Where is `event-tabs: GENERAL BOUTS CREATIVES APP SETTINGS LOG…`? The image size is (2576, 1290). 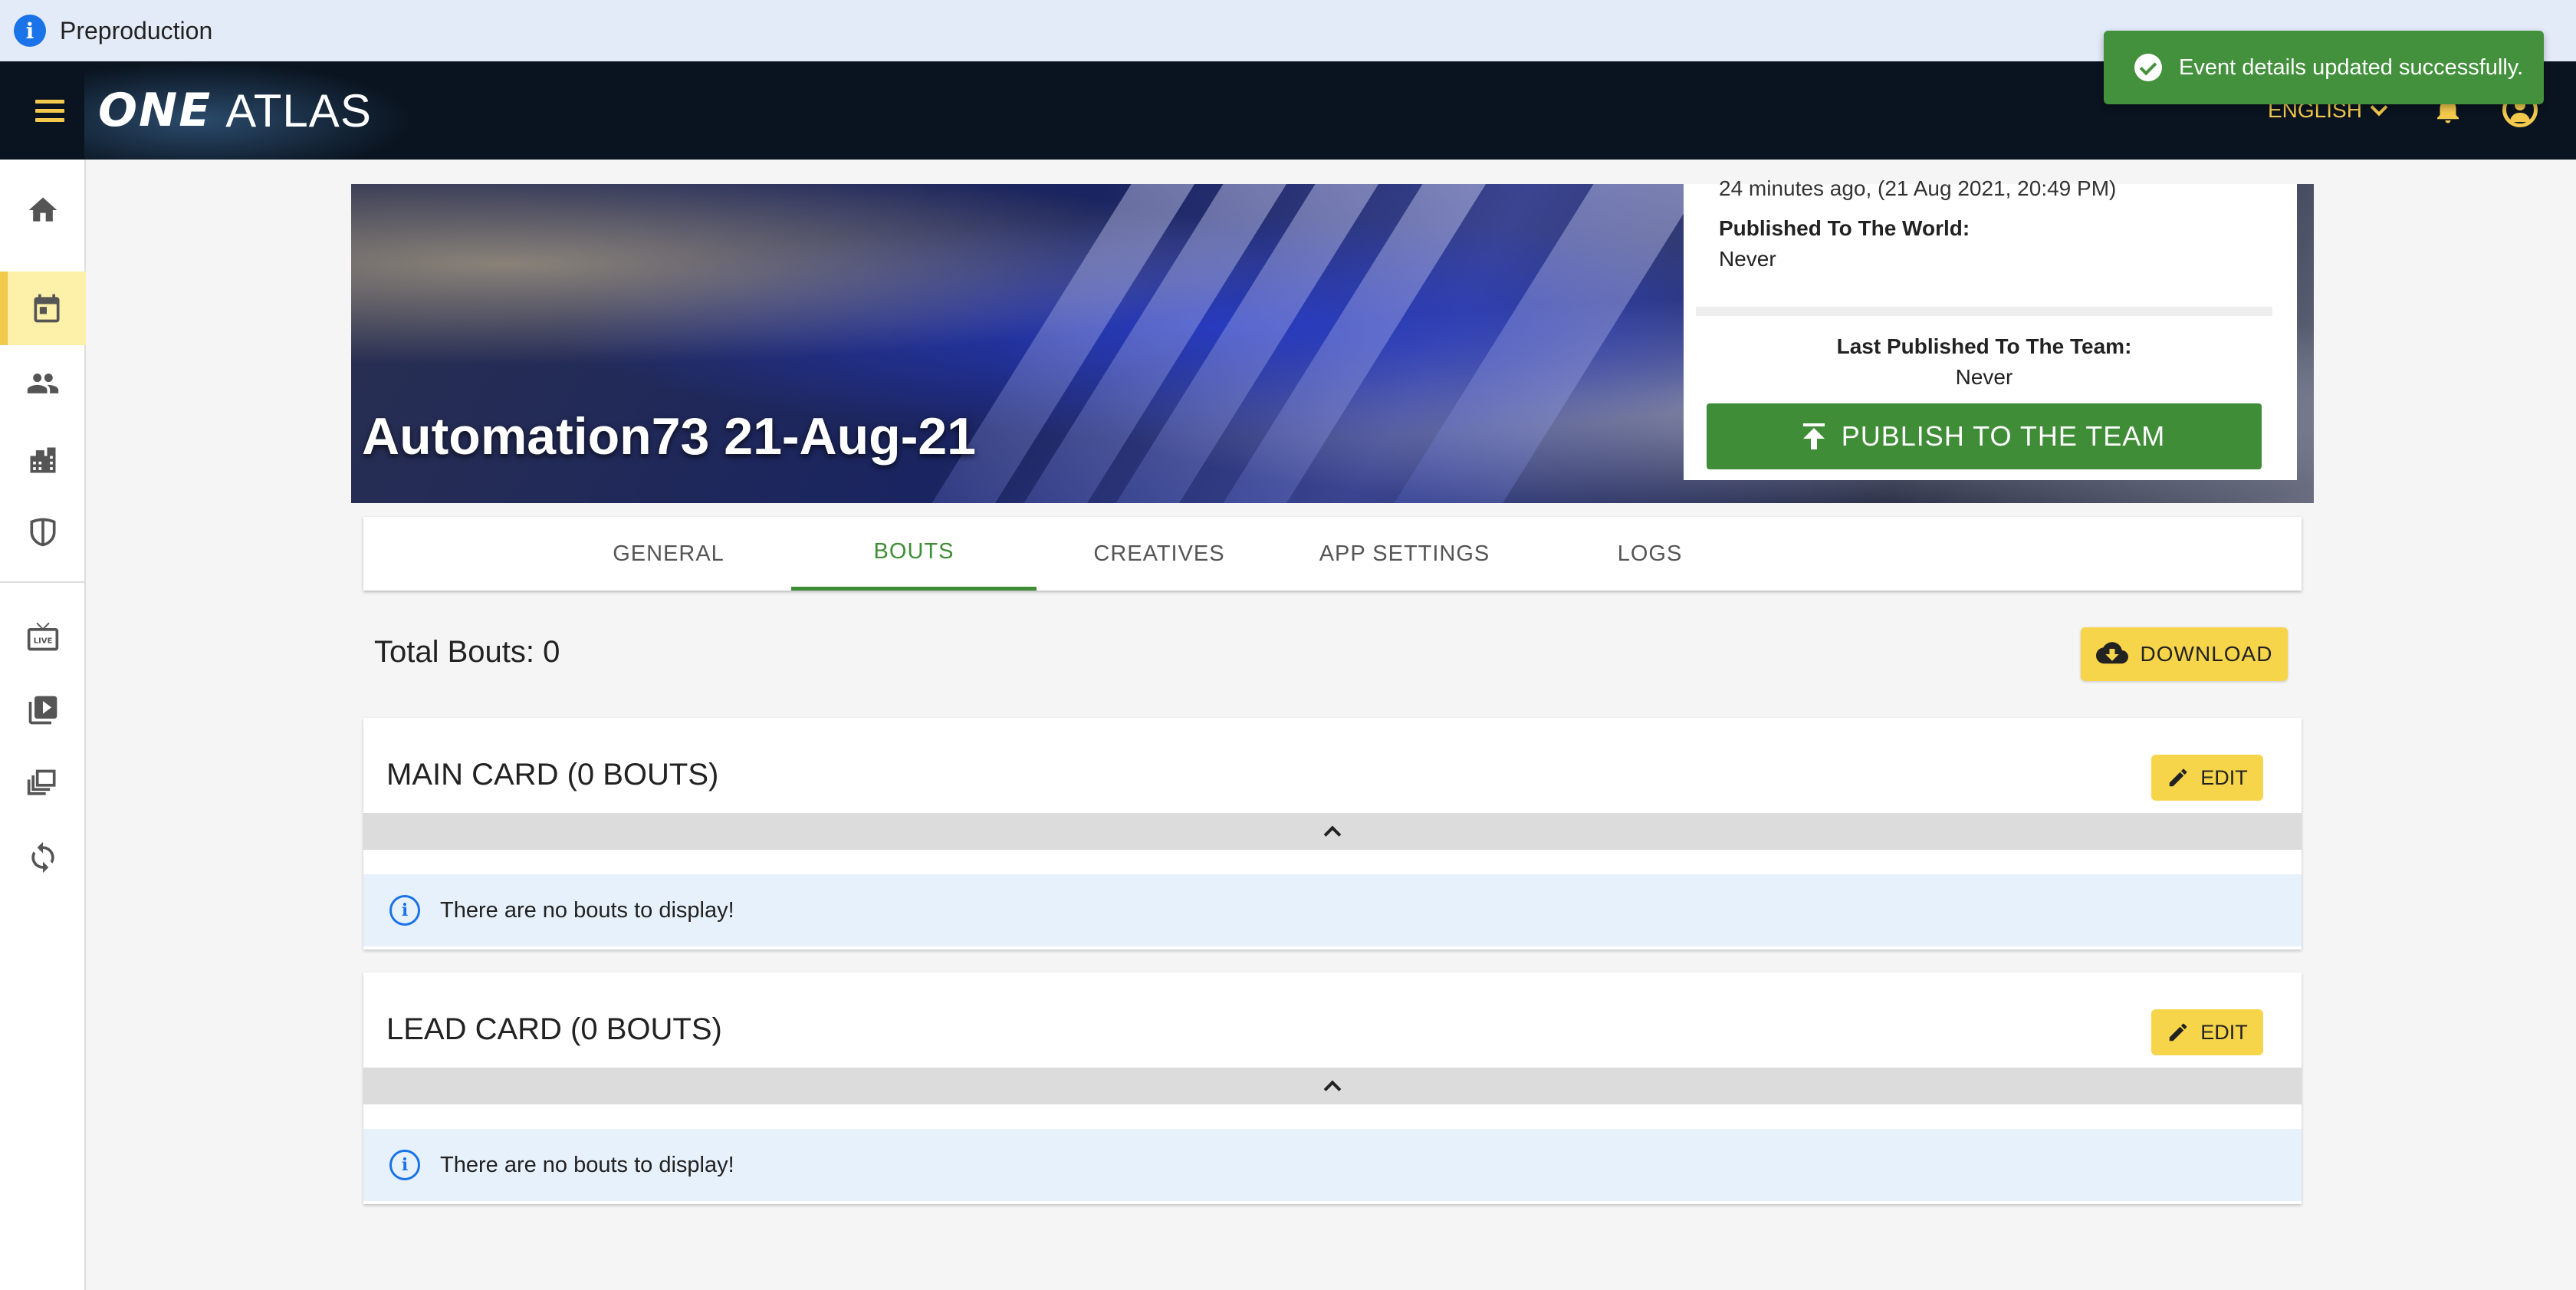 event-tabs: GENERAL BOUTS CREATIVES APP SETTINGS LOG… is located at coordinates (1332, 554).